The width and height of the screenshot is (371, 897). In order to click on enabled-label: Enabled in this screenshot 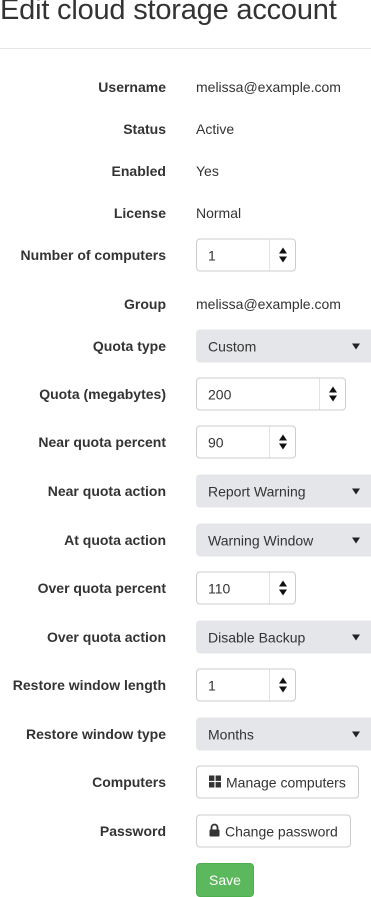, I will do `click(138, 171)`.